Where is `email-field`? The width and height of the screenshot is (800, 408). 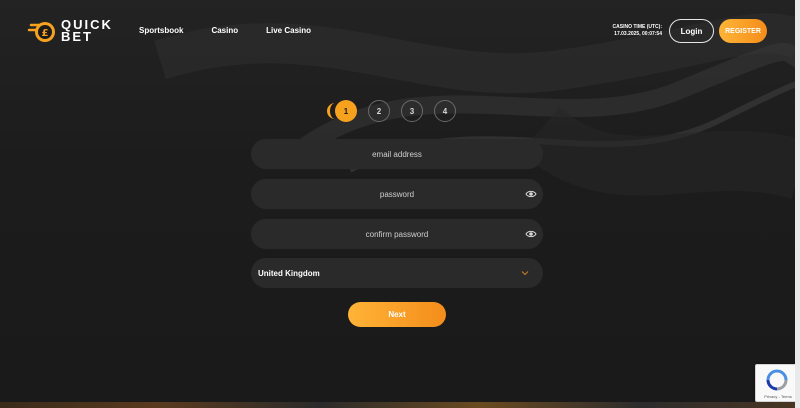 email-field is located at coordinates (397, 154).